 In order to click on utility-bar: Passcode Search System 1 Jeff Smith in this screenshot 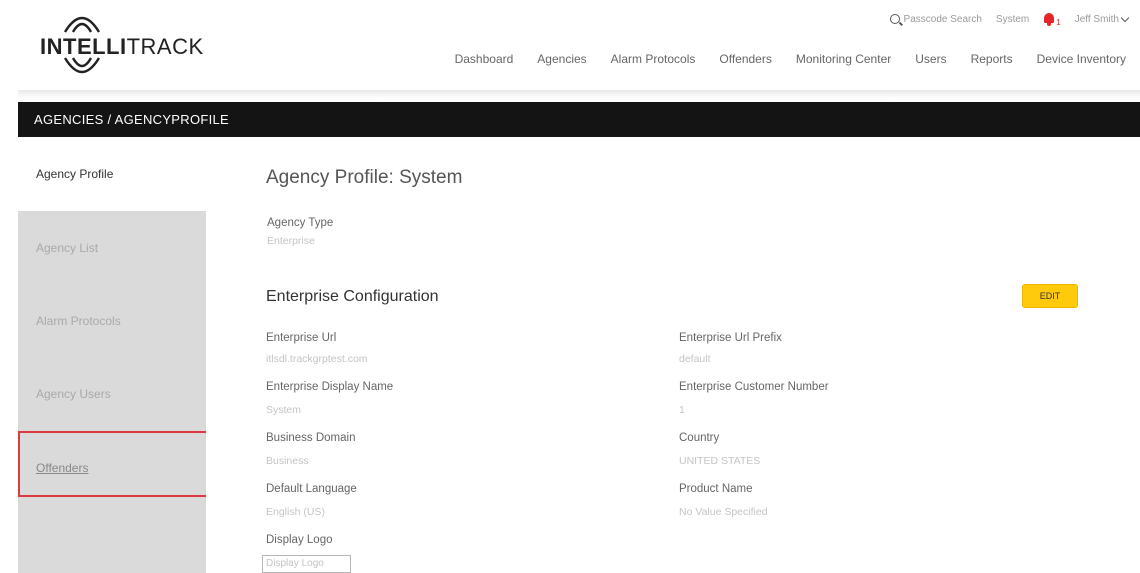, I will do `click(1009, 19)`.